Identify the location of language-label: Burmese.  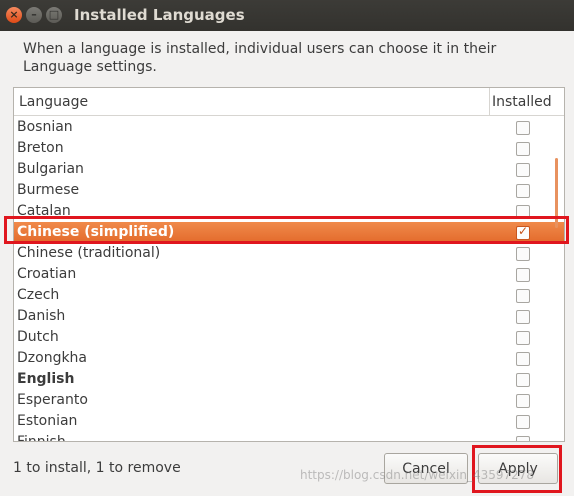
(48, 190).